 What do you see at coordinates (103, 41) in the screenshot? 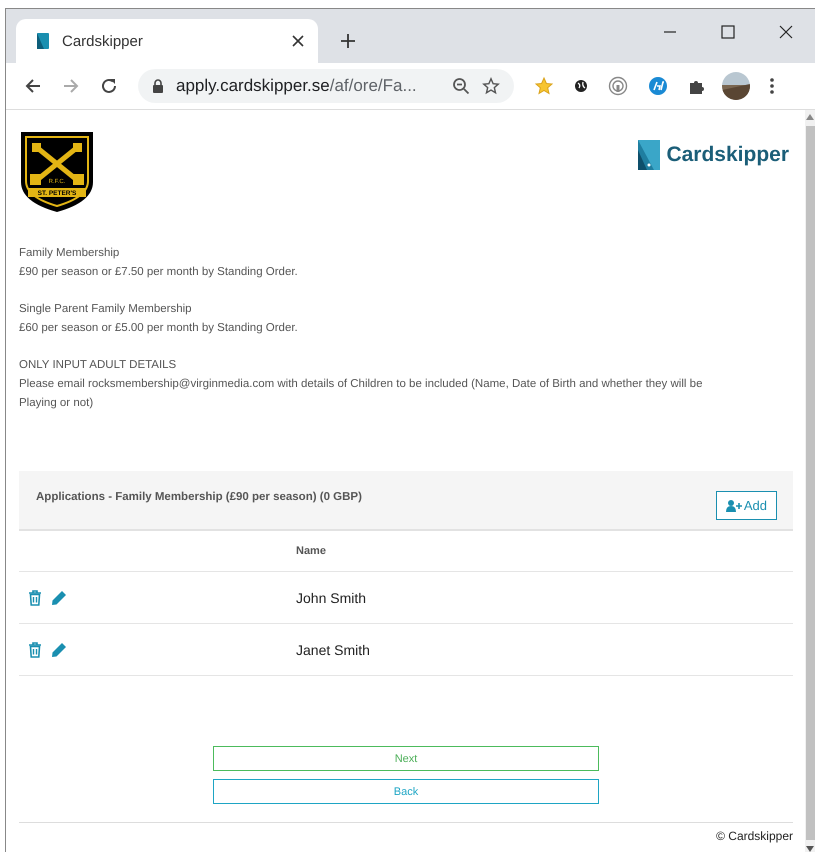
I see `tab-title: Cardskipper` at bounding box center [103, 41].